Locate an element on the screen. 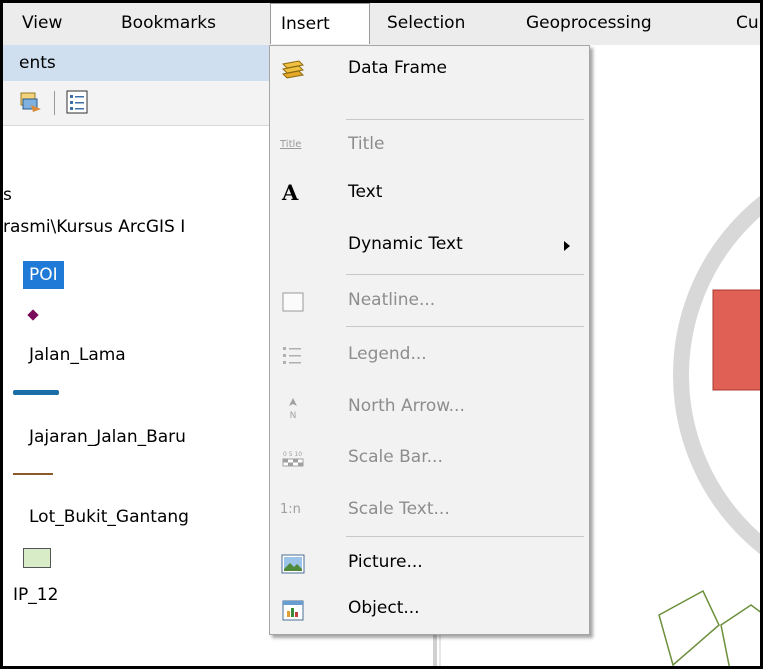  legend-icon is located at coordinates (293, 356).